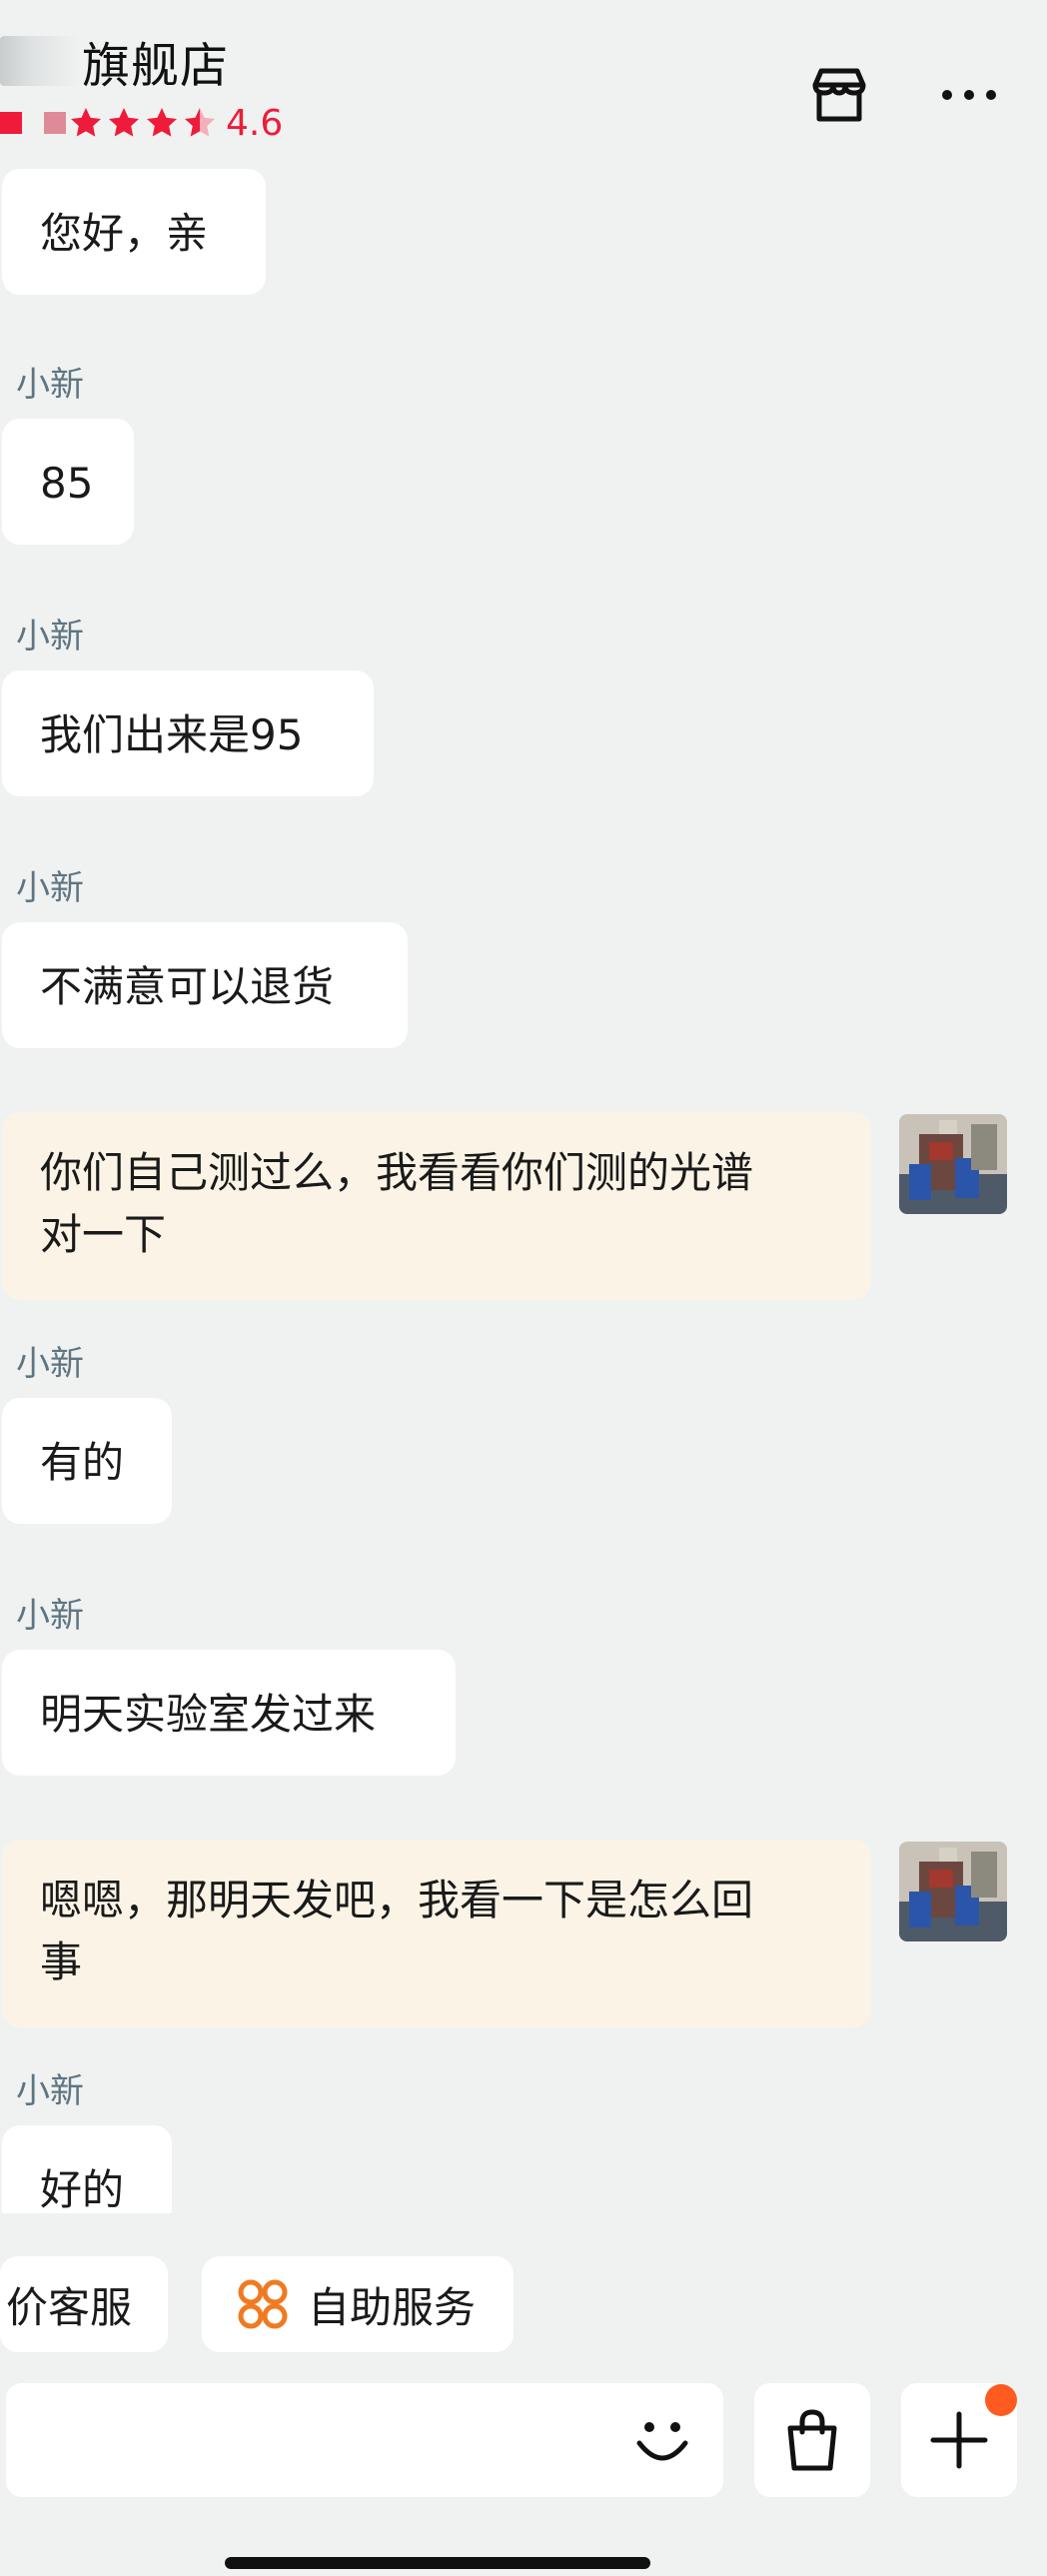 This screenshot has width=1047, height=2576. What do you see at coordinates (187, 986) in the screenshot?
I see `message-text: 不满意可以退货` at bounding box center [187, 986].